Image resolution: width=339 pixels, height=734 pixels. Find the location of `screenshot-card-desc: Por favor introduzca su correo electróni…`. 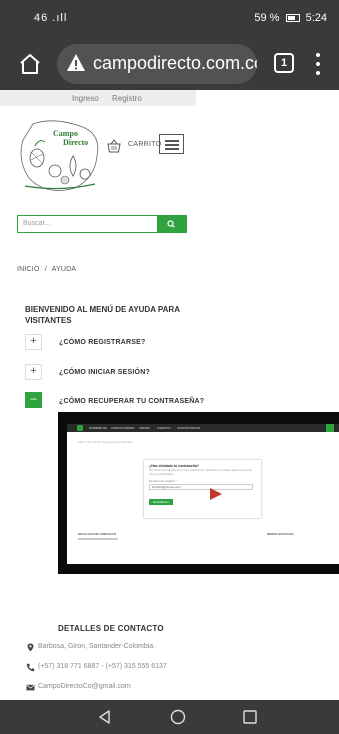

screenshot-card-desc: Por favor introduzca su correo electróni… is located at coordinates (200, 472).